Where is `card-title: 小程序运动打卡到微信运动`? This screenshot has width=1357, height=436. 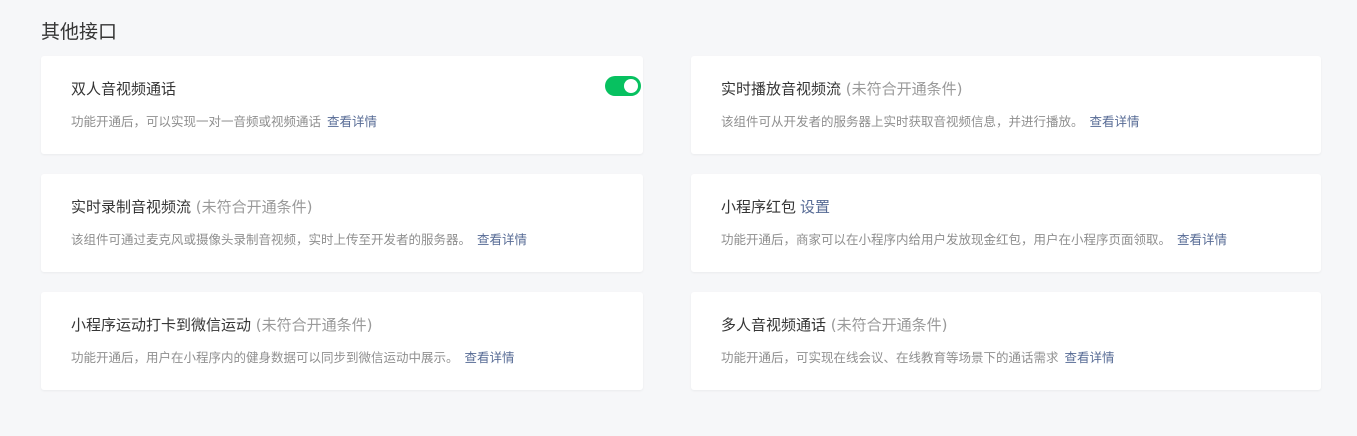
card-title: 小程序运动打卡到微信运动 is located at coordinates (161, 325).